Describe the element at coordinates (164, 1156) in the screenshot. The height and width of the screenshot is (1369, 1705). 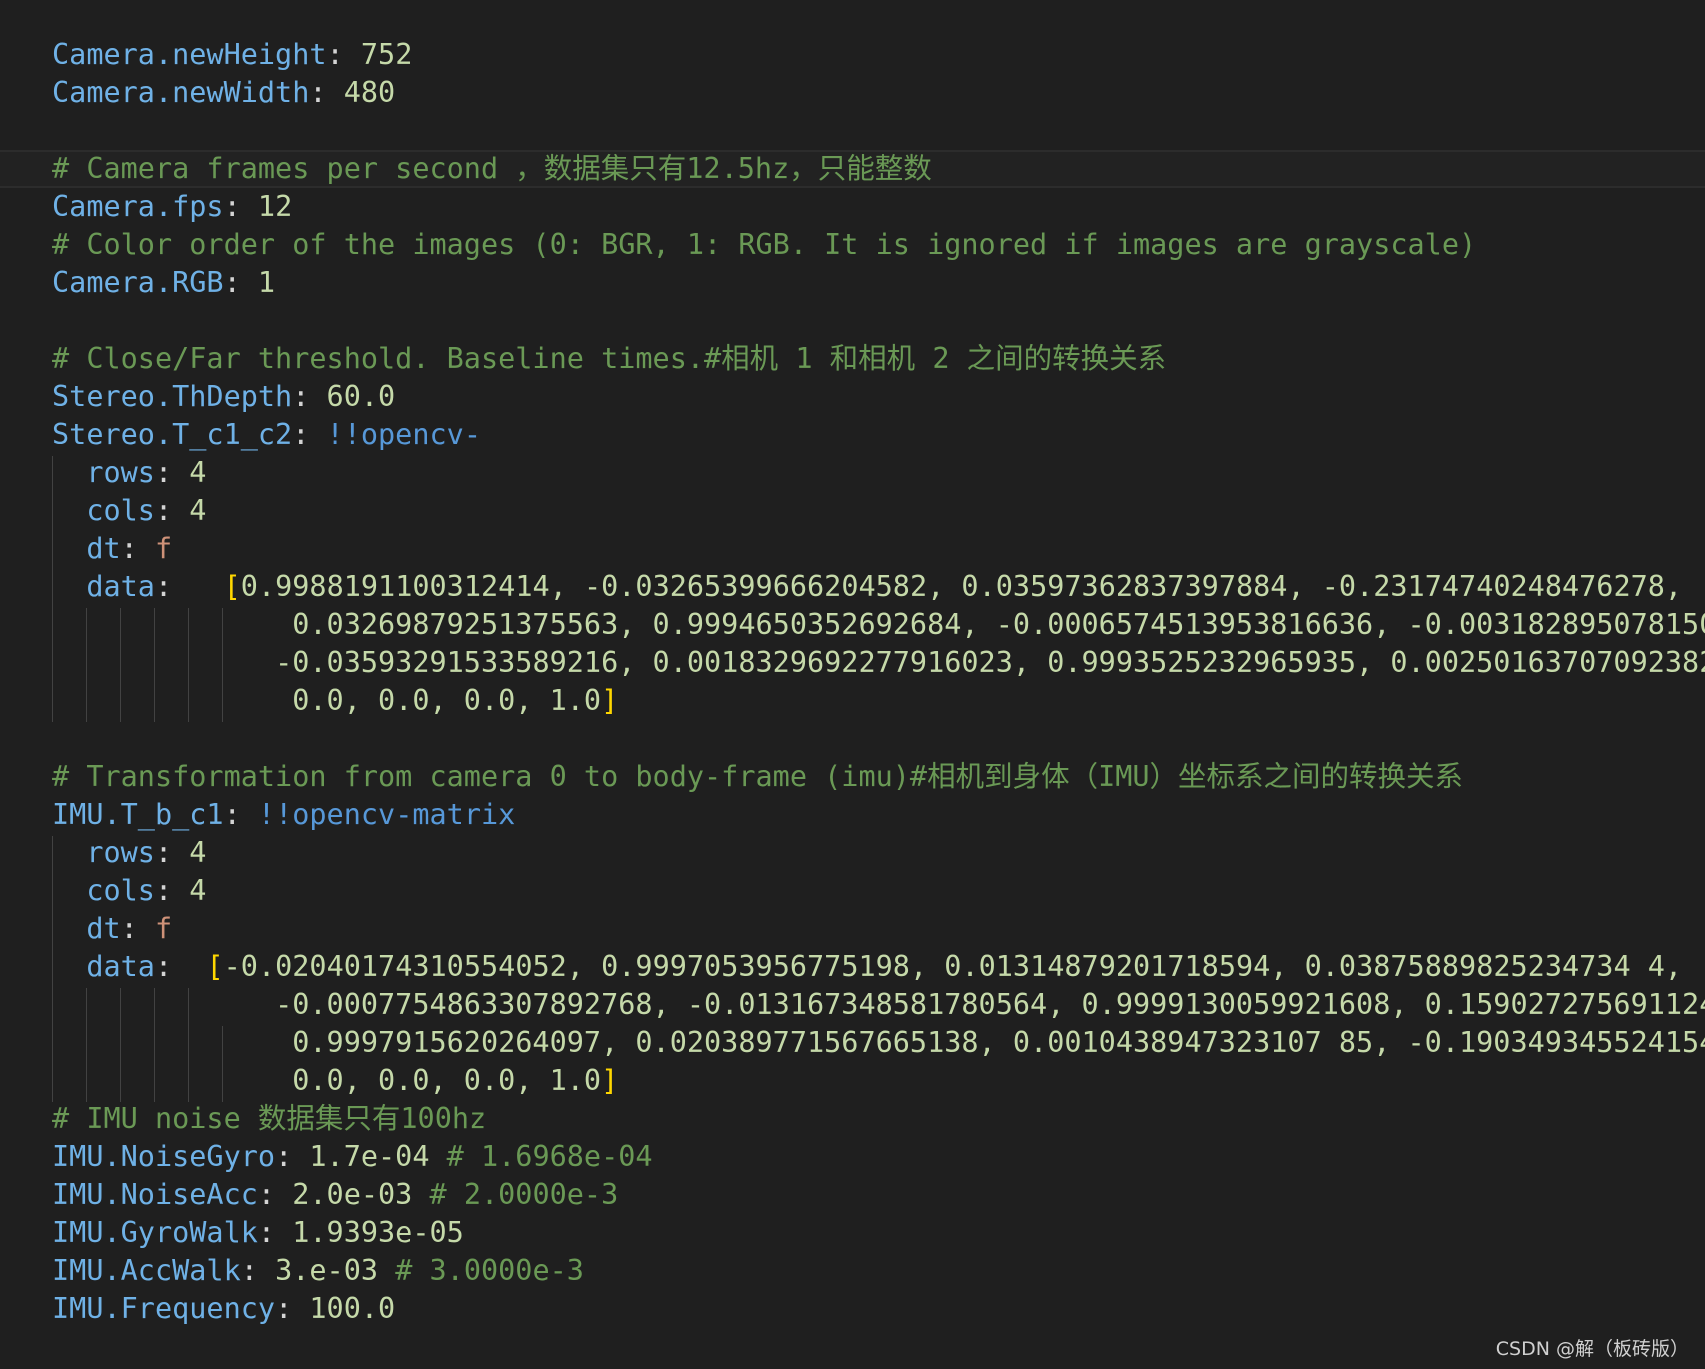
I see `token-key: IMU.NoiseGyro` at that location.